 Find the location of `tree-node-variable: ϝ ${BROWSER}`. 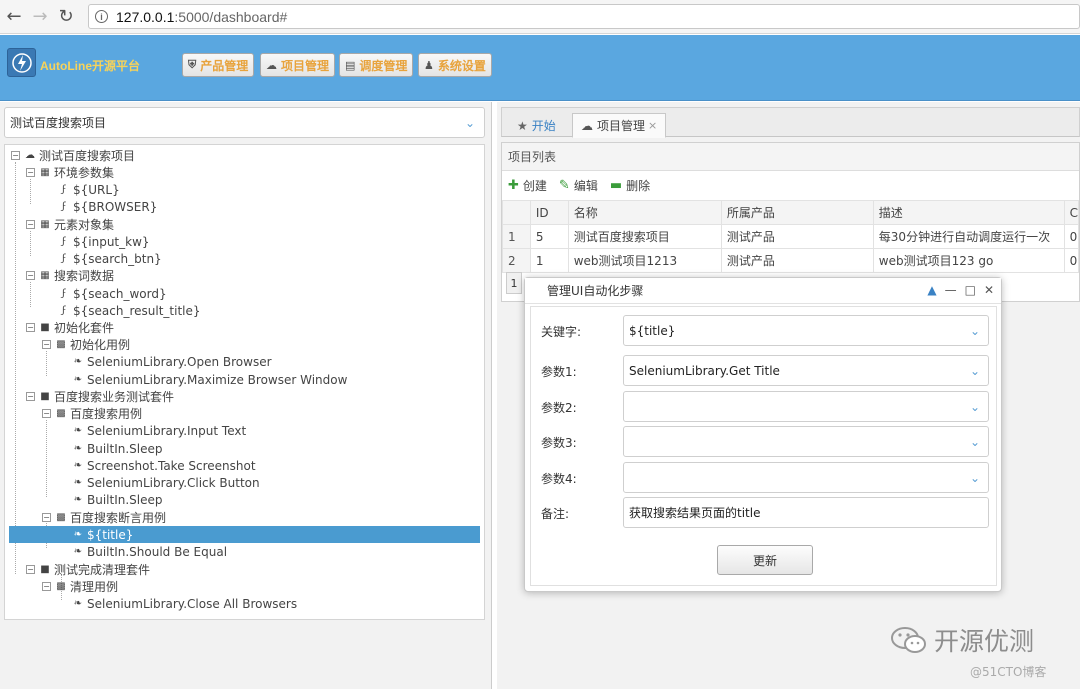

tree-node-variable: ϝ ${BROWSER} is located at coordinates (107, 206).